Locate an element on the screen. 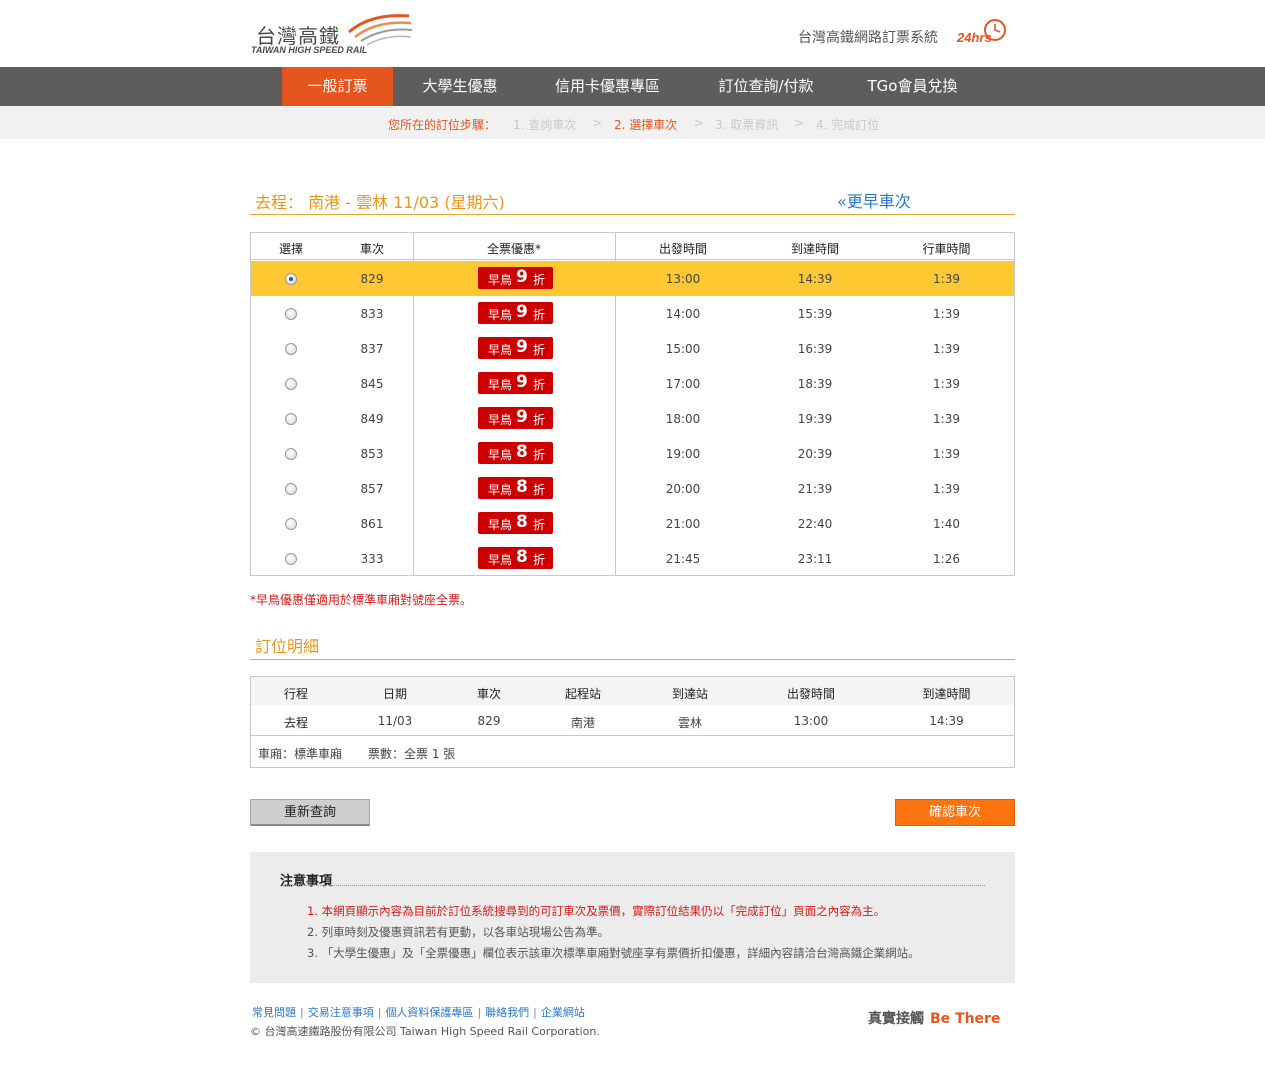 The image size is (1265, 1074). steps-label: 您所在的訂位步驟： is located at coordinates (442, 125).